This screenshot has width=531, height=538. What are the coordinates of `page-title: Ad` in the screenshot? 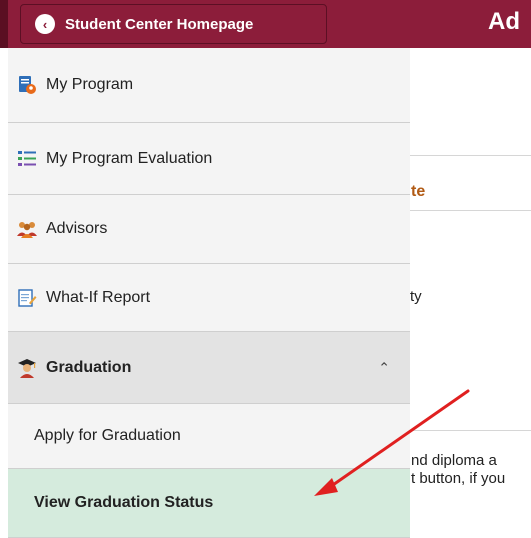 It's located at (504, 21).